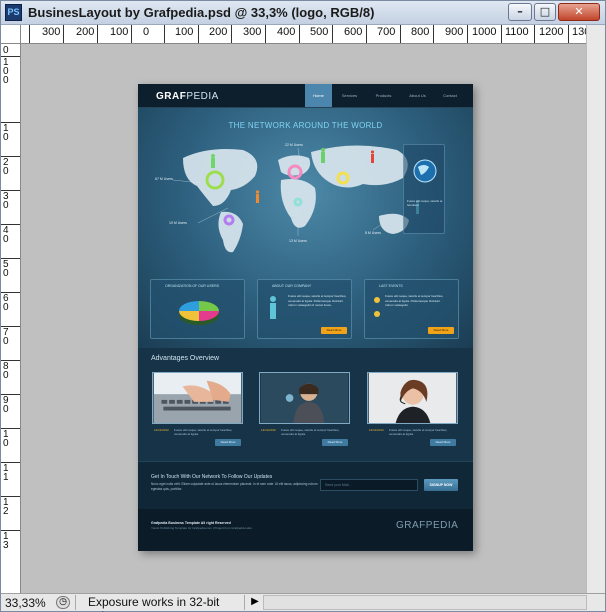  What do you see at coordinates (6, 235) in the screenshot?
I see `ruler-label: 4 0` at bounding box center [6, 235].